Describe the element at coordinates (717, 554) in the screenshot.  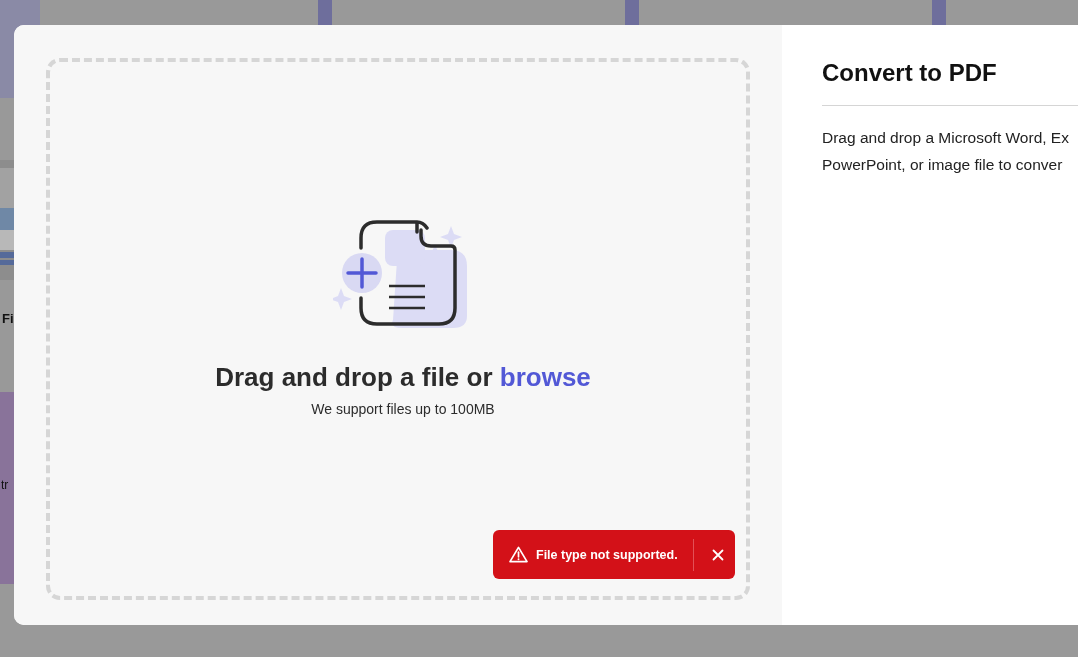
I see `close-icon` at that location.